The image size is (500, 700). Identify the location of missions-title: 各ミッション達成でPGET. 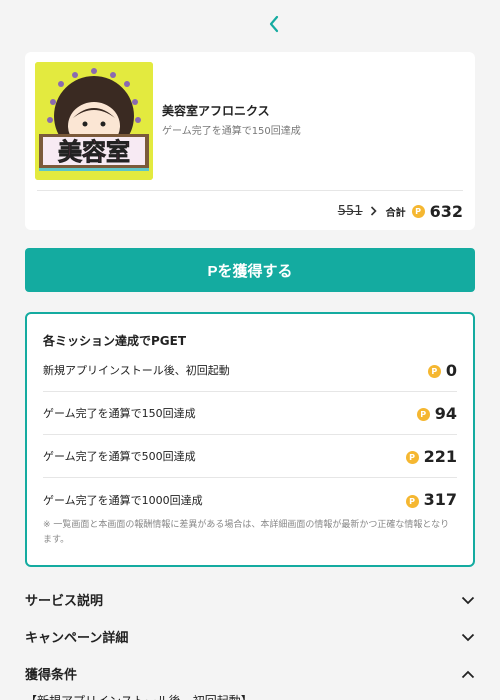
(115, 341).